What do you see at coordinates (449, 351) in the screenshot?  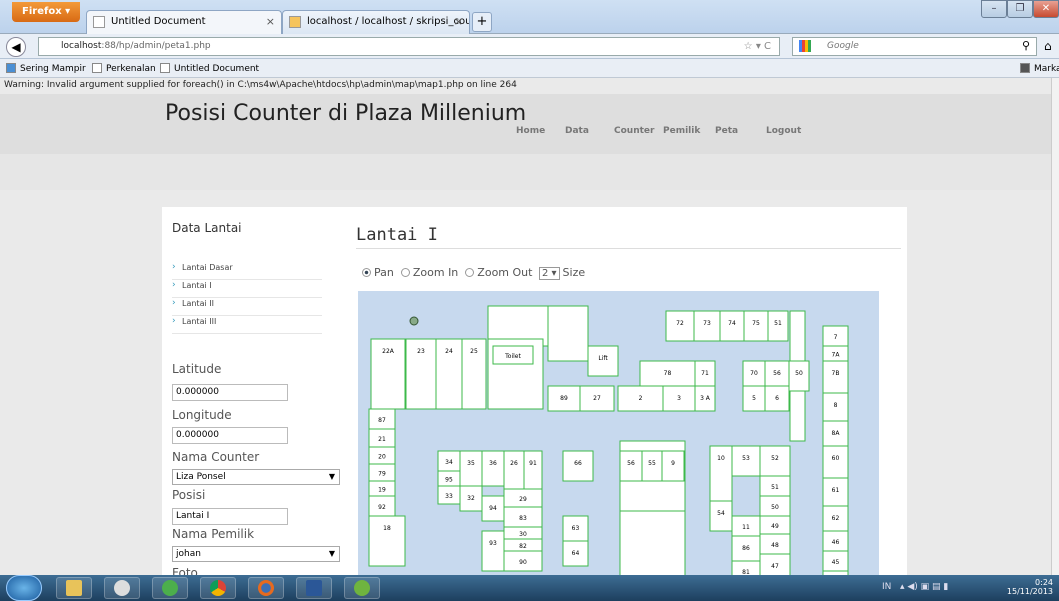 I see `shop-label: 24` at bounding box center [449, 351].